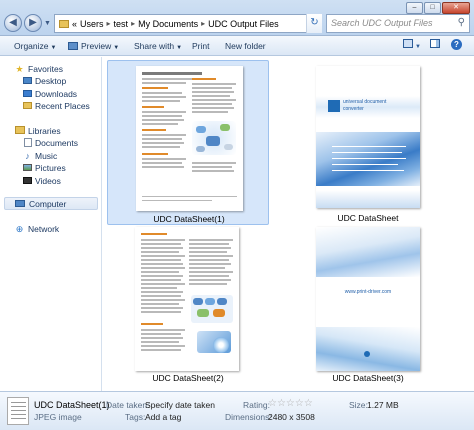  What do you see at coordinates (408, 43) in the screenshot?
I see `view-icon` at bounding box center [408, 43].